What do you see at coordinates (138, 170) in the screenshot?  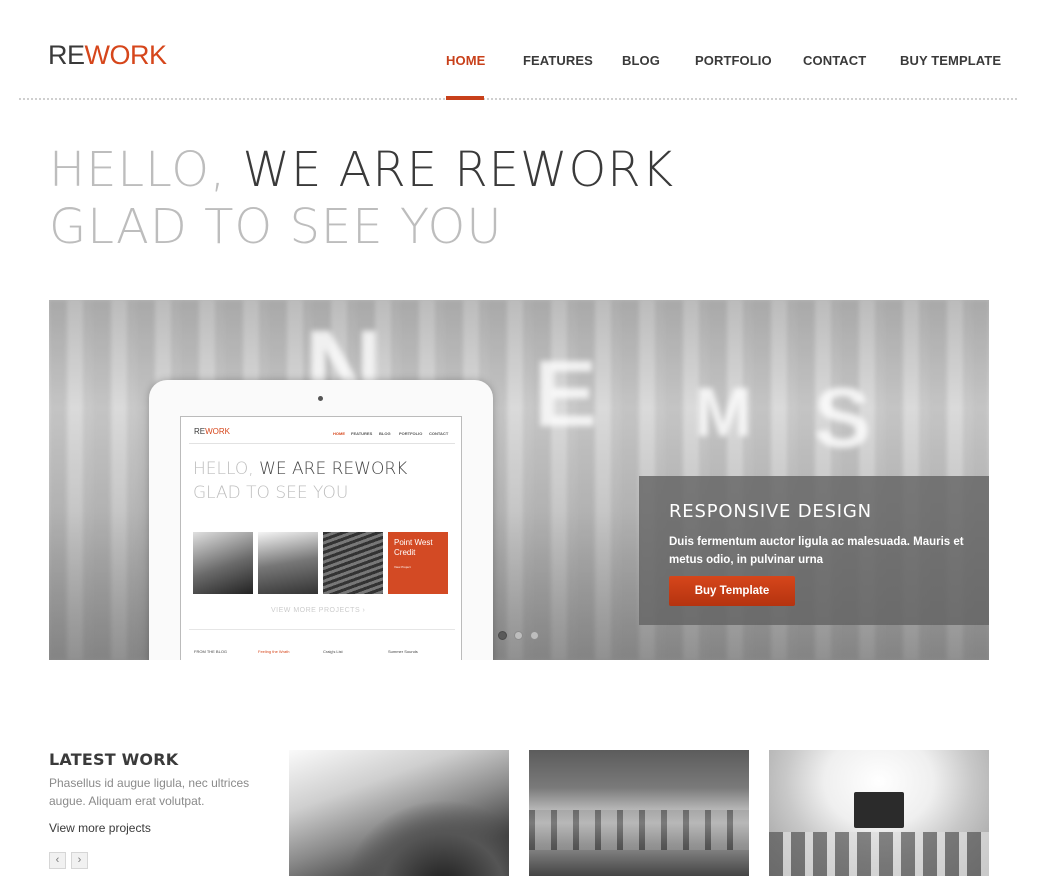 I see `hero-hello: HELLO,` at bounding box center [138, 170].